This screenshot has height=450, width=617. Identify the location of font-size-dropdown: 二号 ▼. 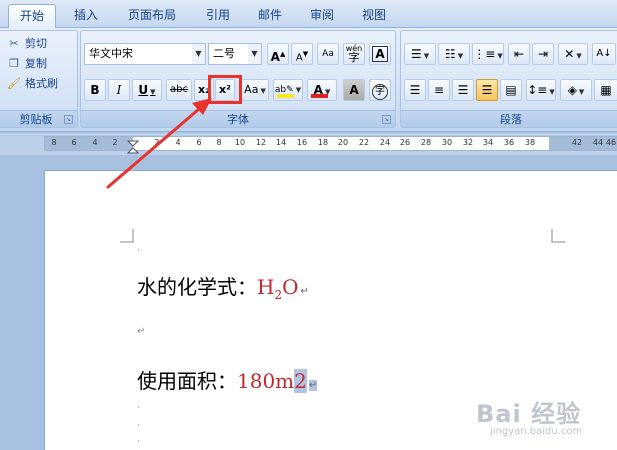
(235, 54).